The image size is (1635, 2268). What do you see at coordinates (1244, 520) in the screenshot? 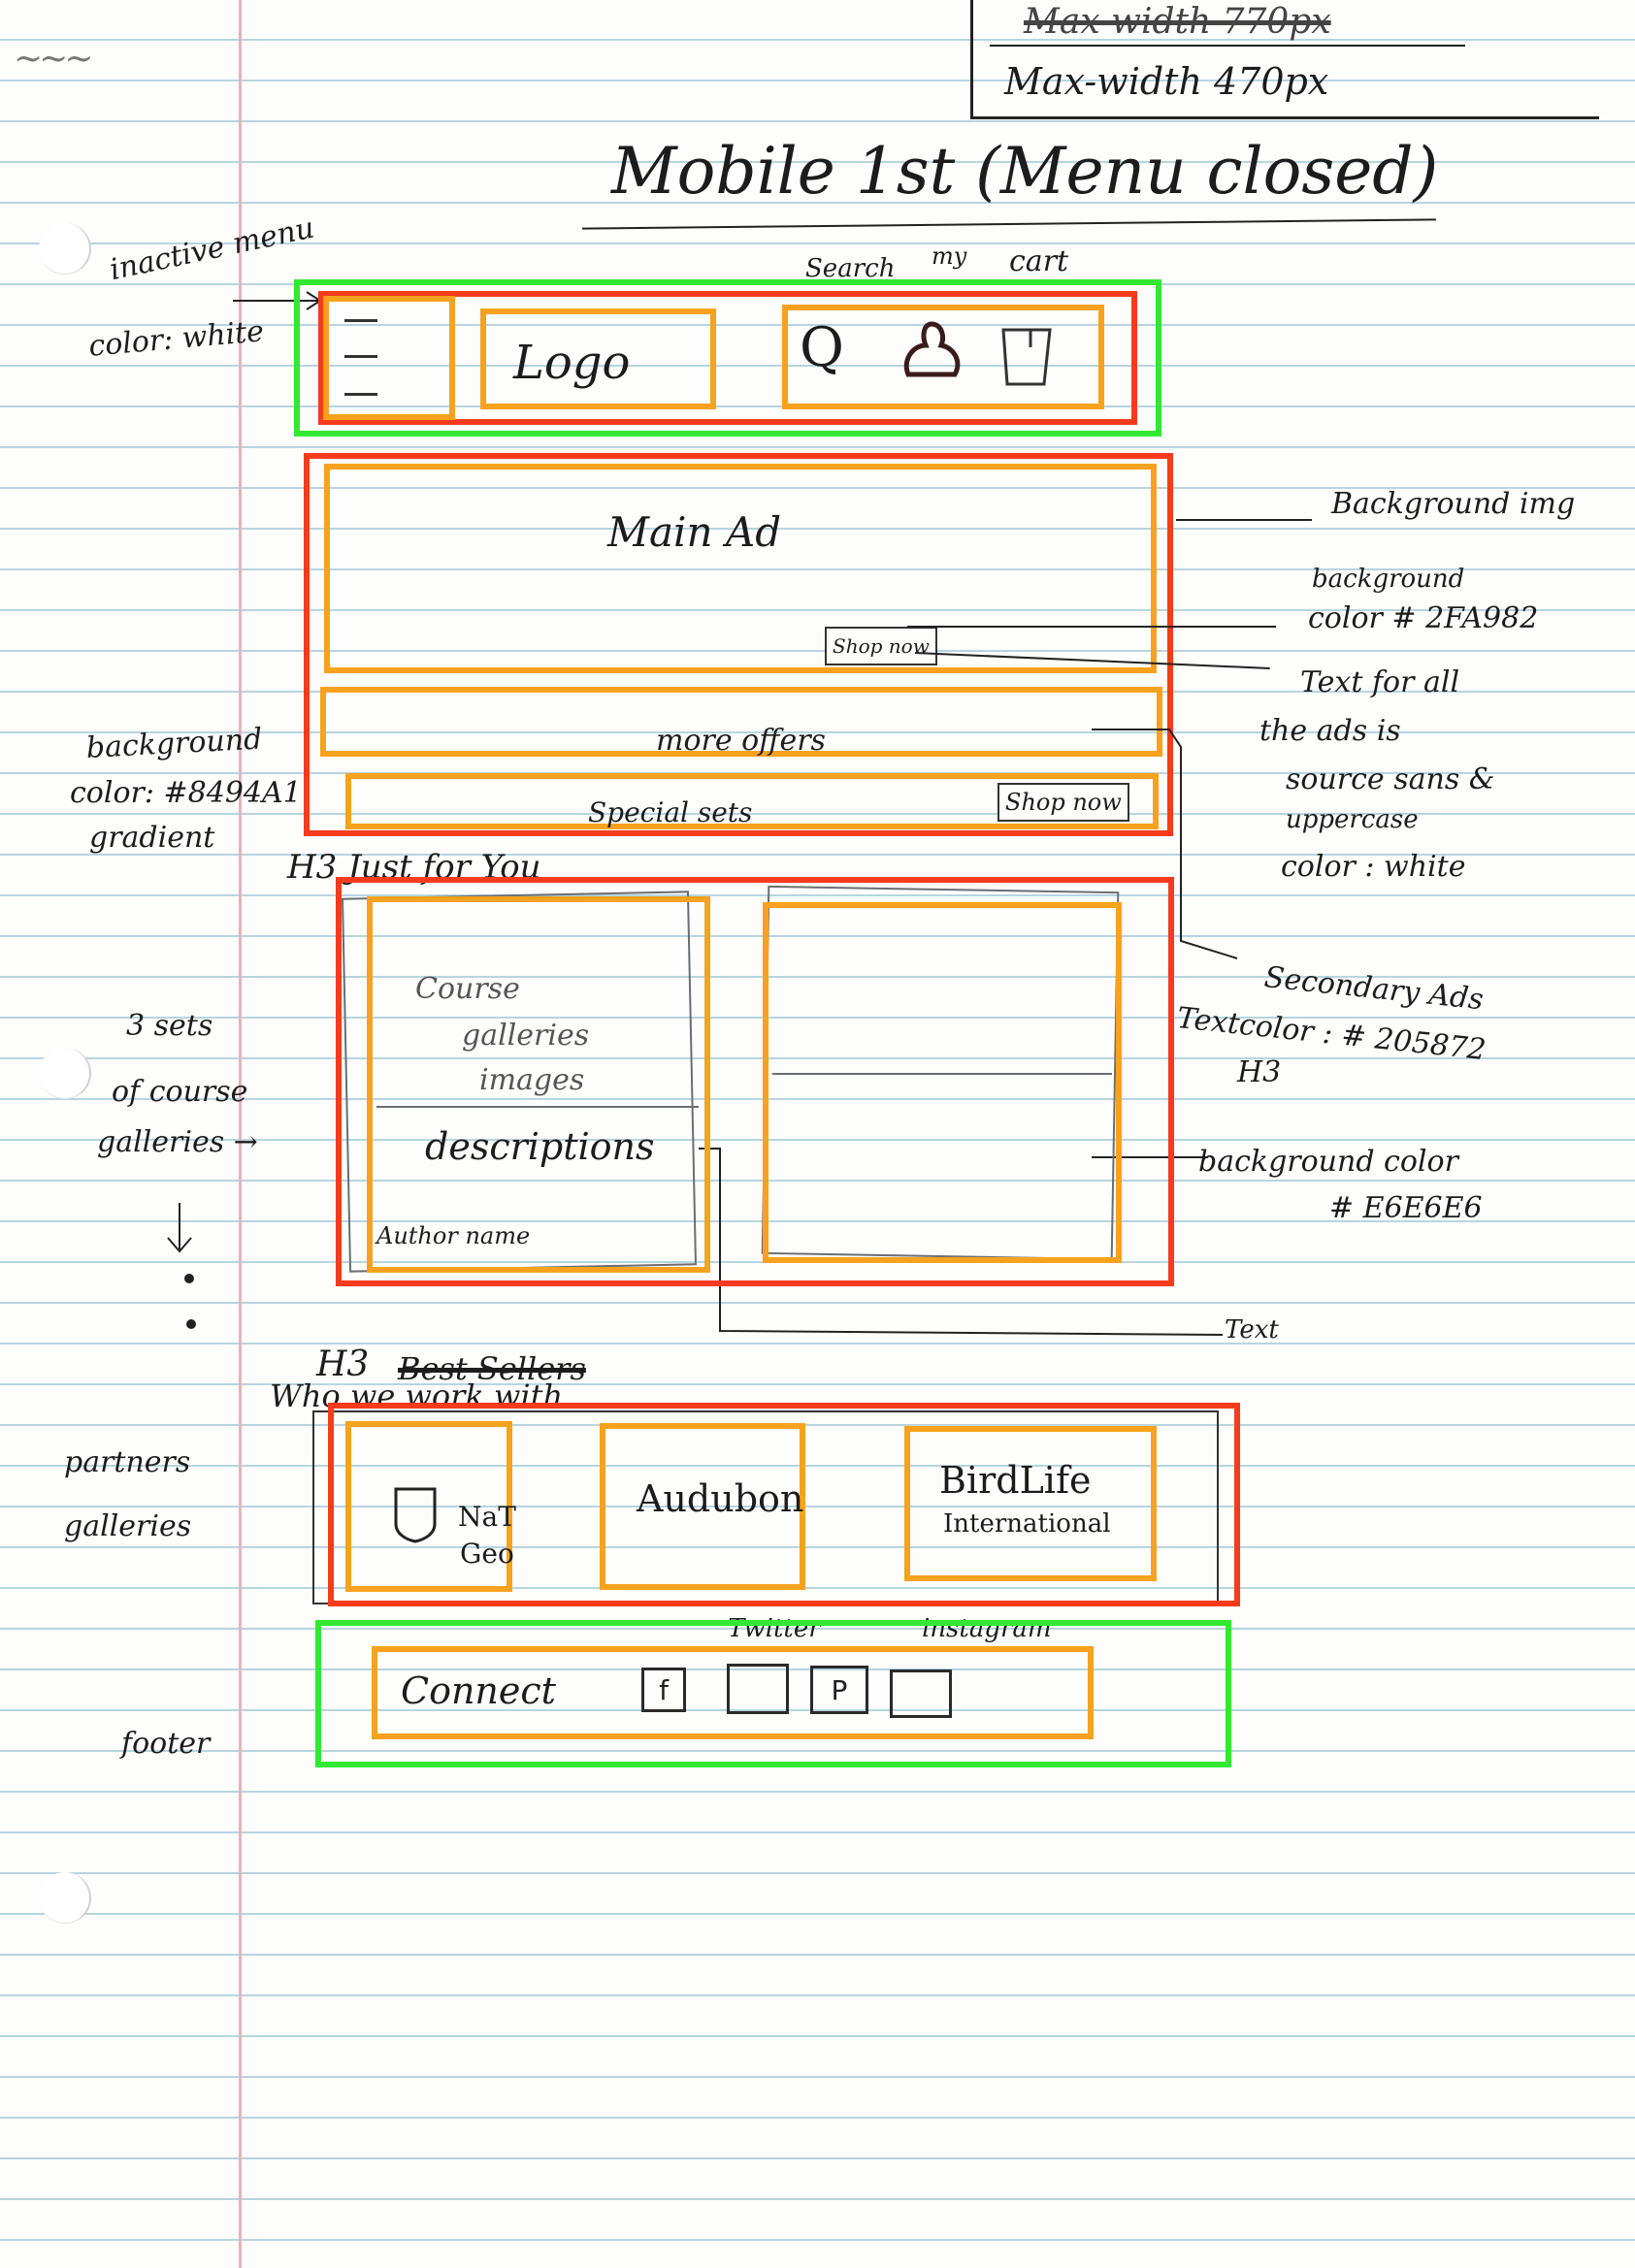
I see `pointer-bg-img` at bounding box center [1244, 520].